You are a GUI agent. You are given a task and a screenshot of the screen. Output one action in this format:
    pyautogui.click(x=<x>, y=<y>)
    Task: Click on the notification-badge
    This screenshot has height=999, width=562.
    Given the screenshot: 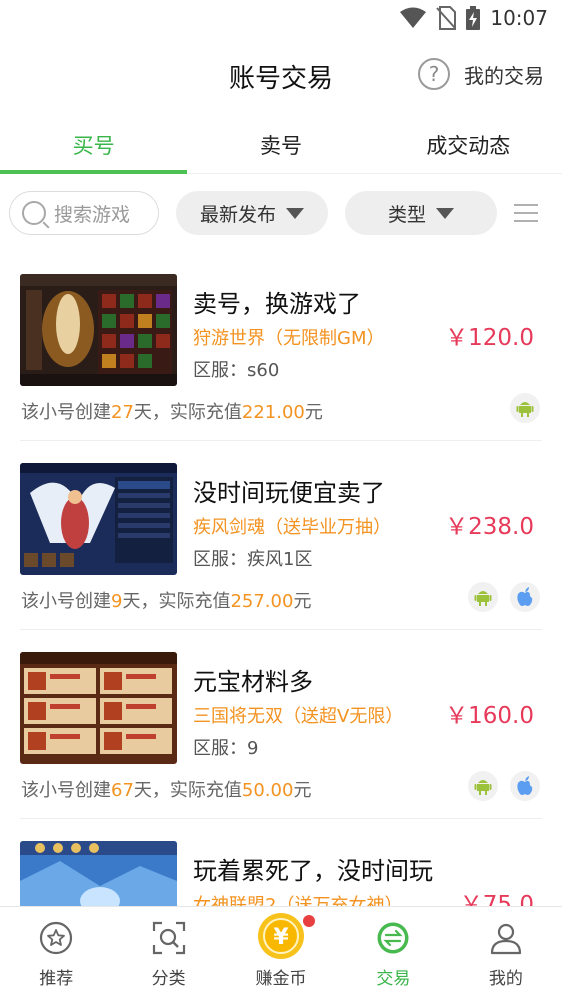 What is the action you would take?
    pyautogui.click(x=308, y=921)
    